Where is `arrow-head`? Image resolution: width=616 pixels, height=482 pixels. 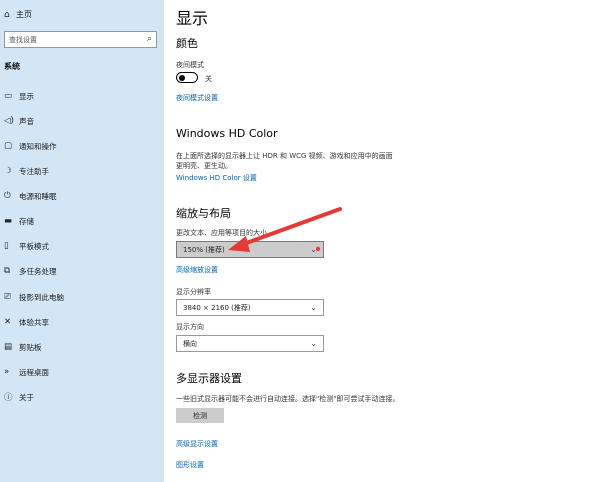
arrow-head is located at coordinates (239, 244).